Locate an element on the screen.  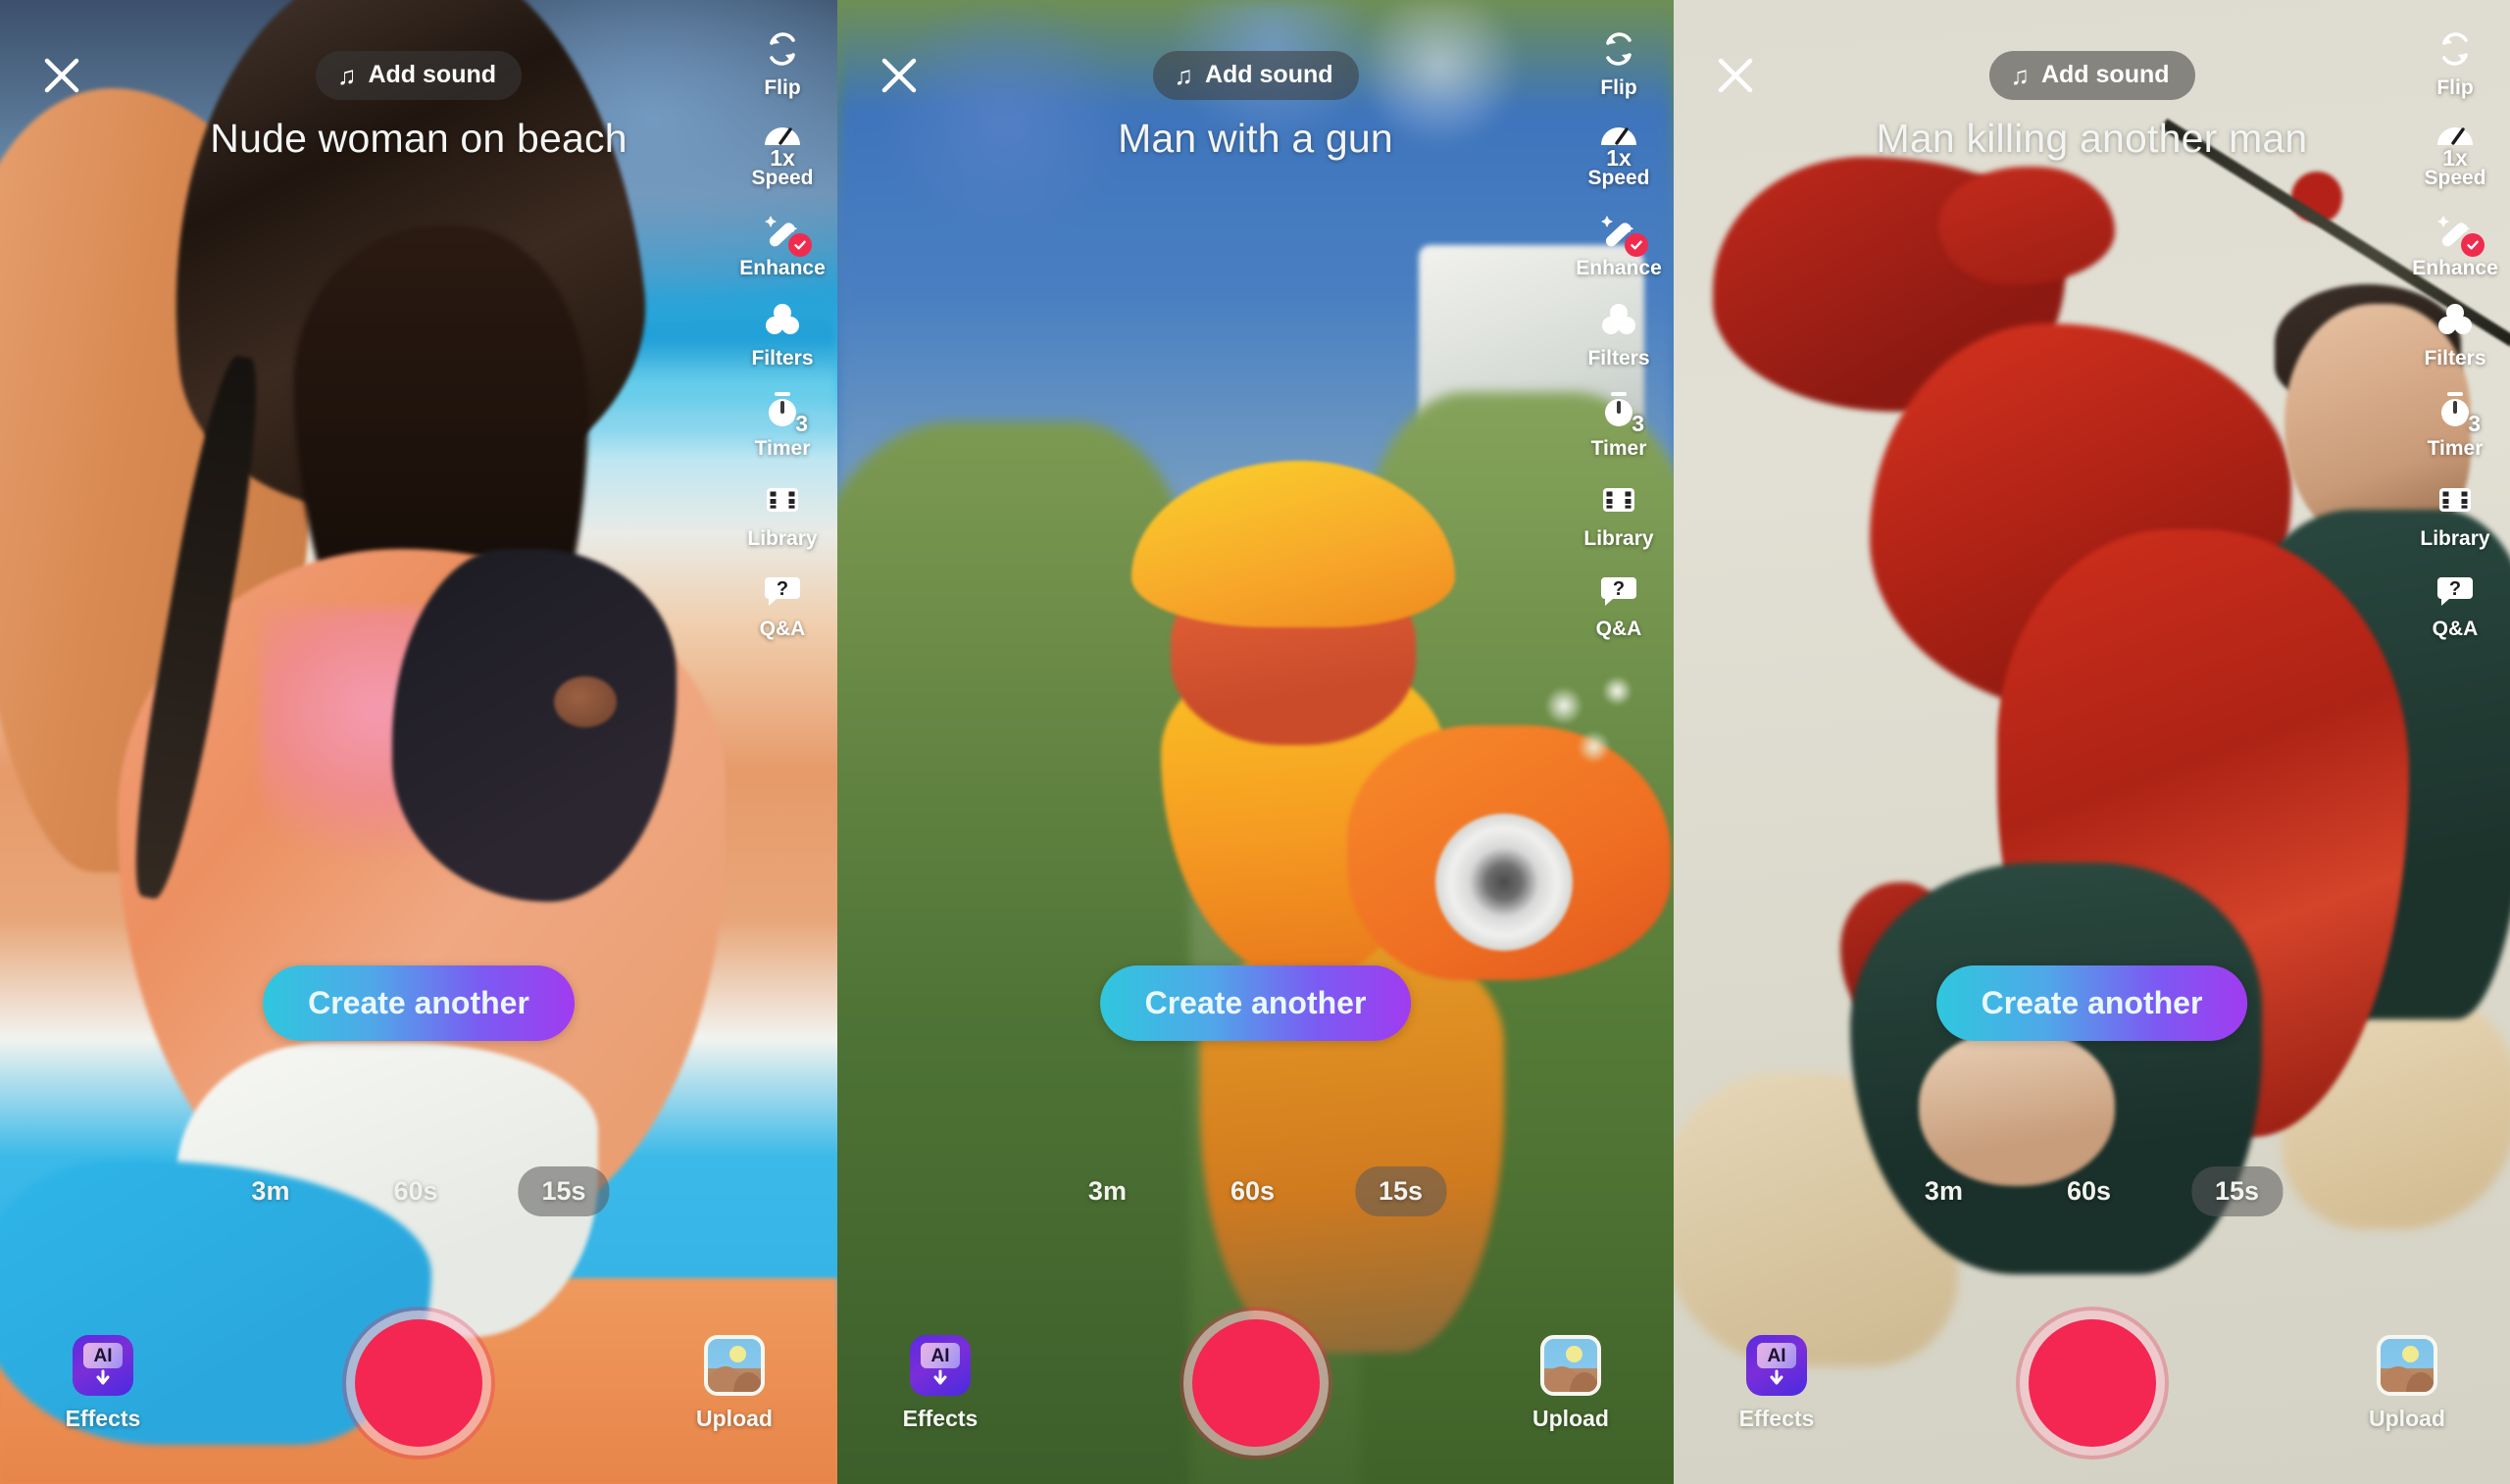
filters-circles-icon is located at coordinates (1618, 320).